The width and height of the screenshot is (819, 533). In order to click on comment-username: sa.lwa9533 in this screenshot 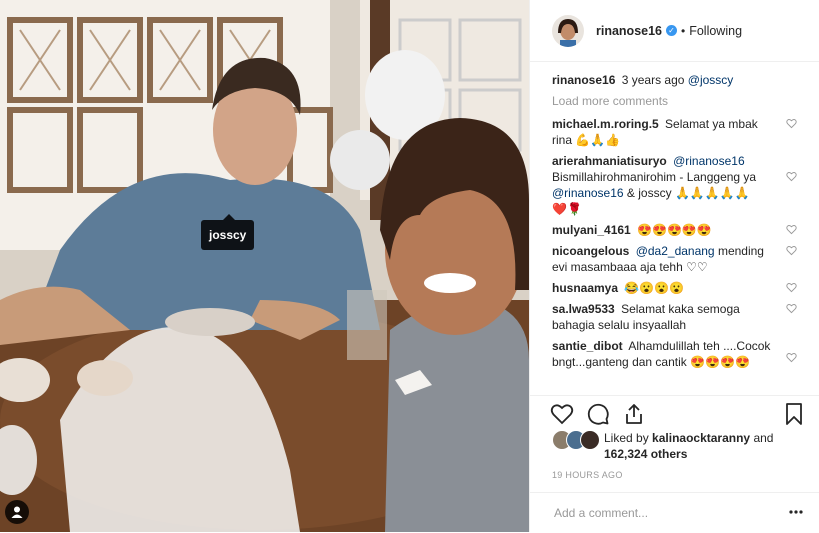, I will do `click(583, 309)`.